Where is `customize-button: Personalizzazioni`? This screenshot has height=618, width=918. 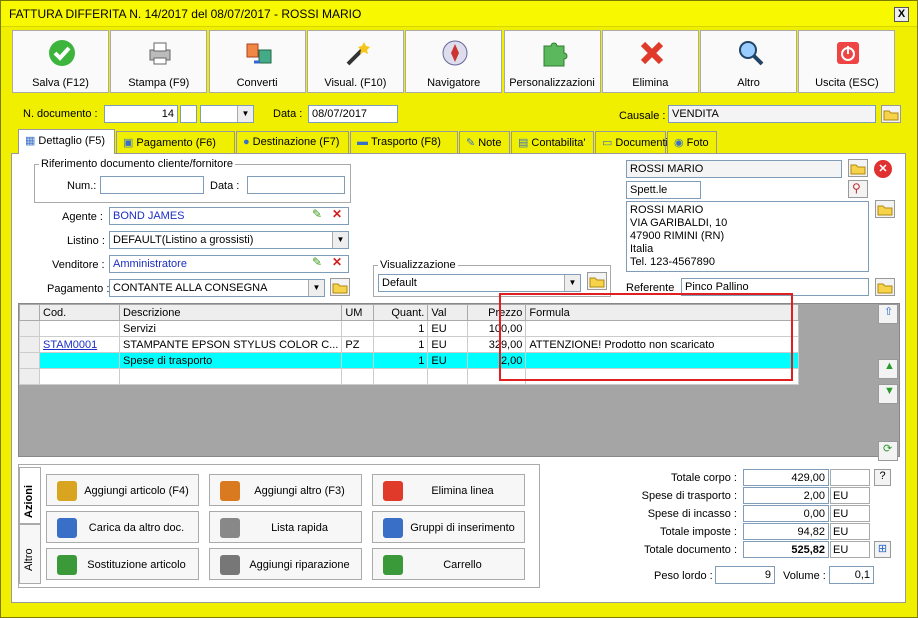
customize-button: Personalizzazioni is located at coordinates (552, 61).